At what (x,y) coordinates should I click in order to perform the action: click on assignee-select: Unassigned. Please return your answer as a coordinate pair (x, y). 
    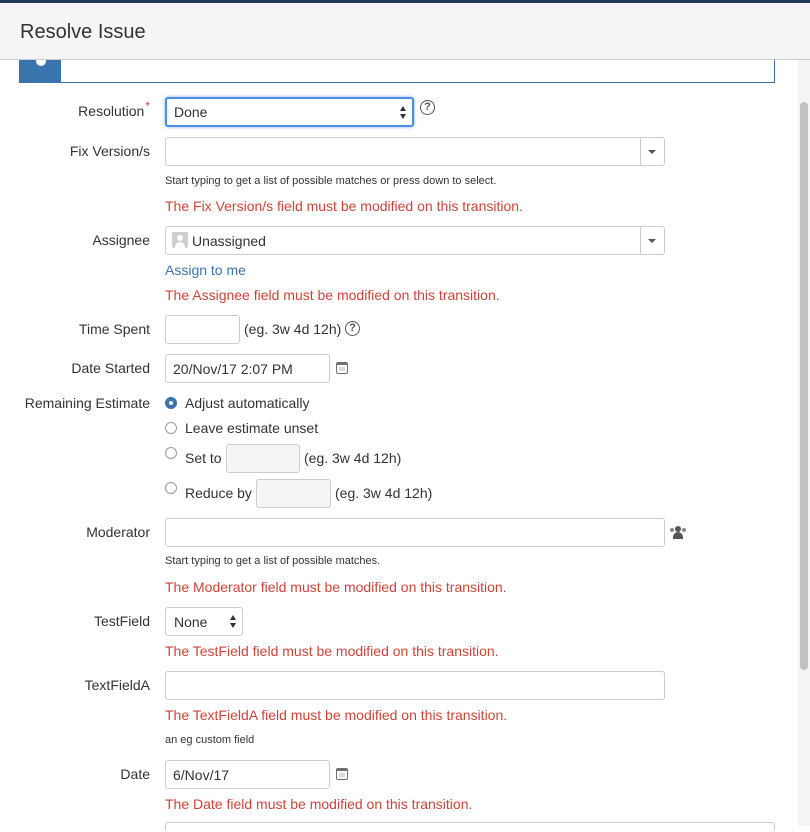
    Looking at the image, I should click on (415, 240).